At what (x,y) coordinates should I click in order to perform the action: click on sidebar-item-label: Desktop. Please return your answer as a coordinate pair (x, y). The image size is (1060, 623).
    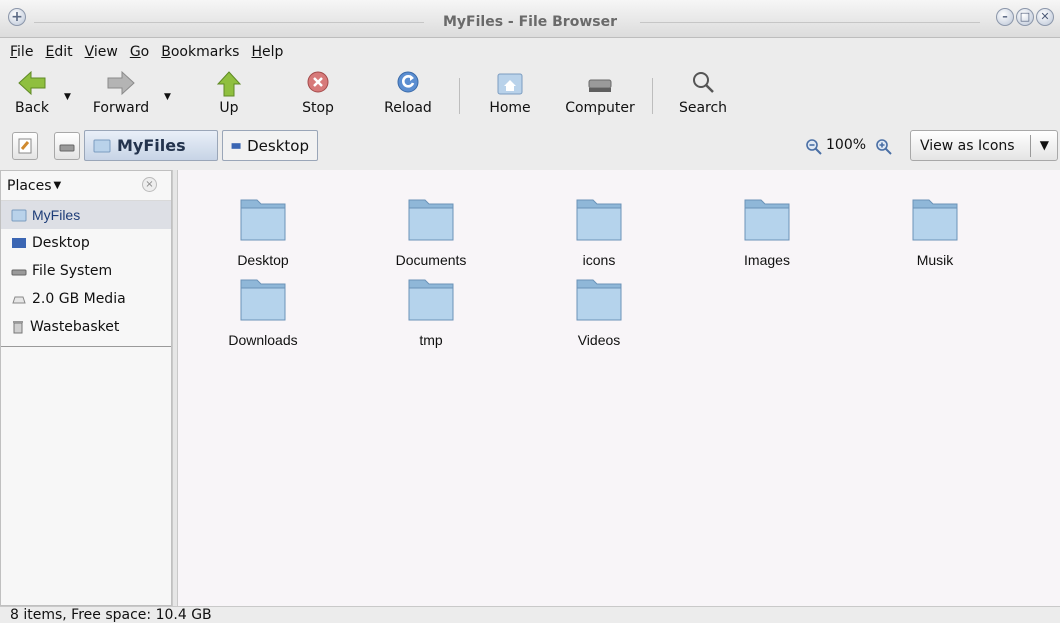
    Looking at the image, I should click on (61, 243).